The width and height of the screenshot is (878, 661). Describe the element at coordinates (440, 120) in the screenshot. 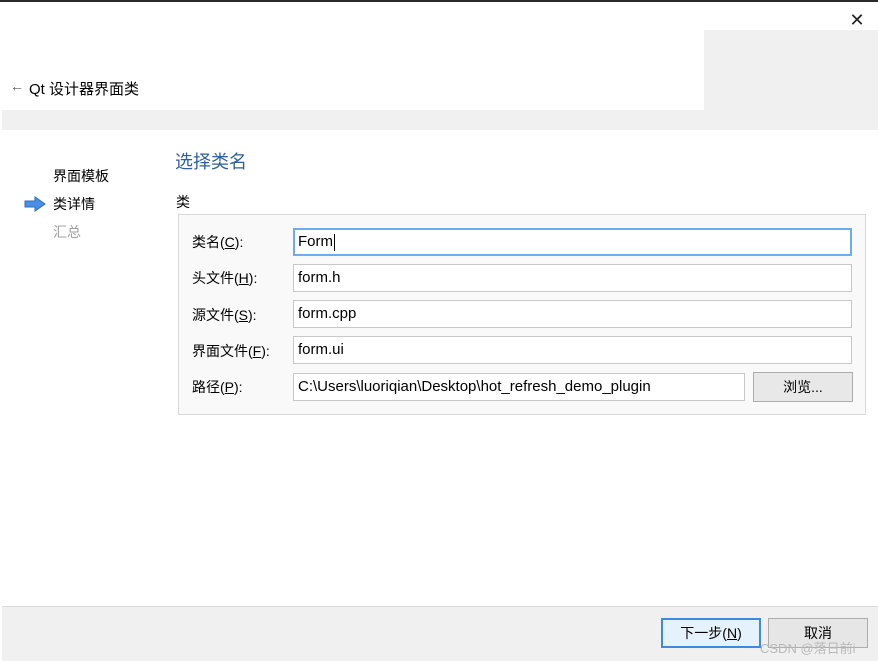

I see `header-separator` at that location.